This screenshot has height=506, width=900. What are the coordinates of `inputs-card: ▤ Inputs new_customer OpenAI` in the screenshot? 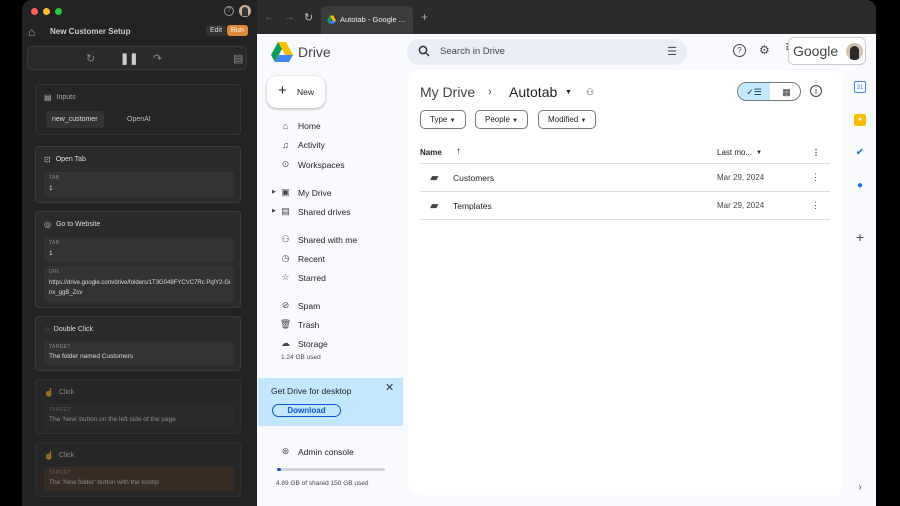 It's located at (138, 109).